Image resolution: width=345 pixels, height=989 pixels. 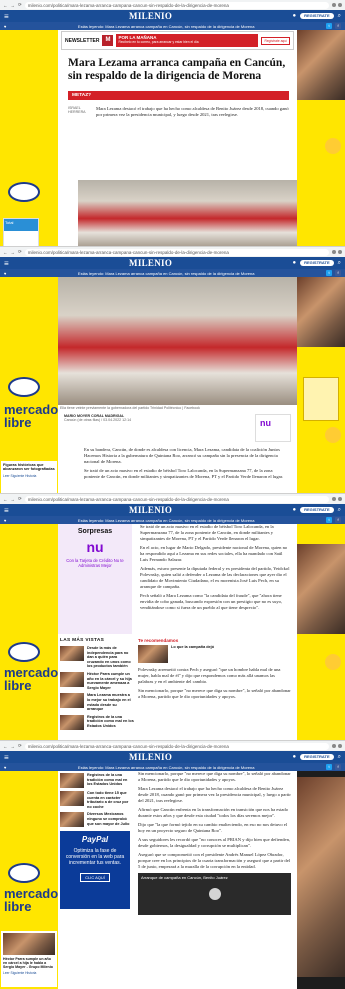 What do you see at coordinates (273, 428) in the screenshot?
I see `nu-ad: nu` at bounding box center [273, 428].